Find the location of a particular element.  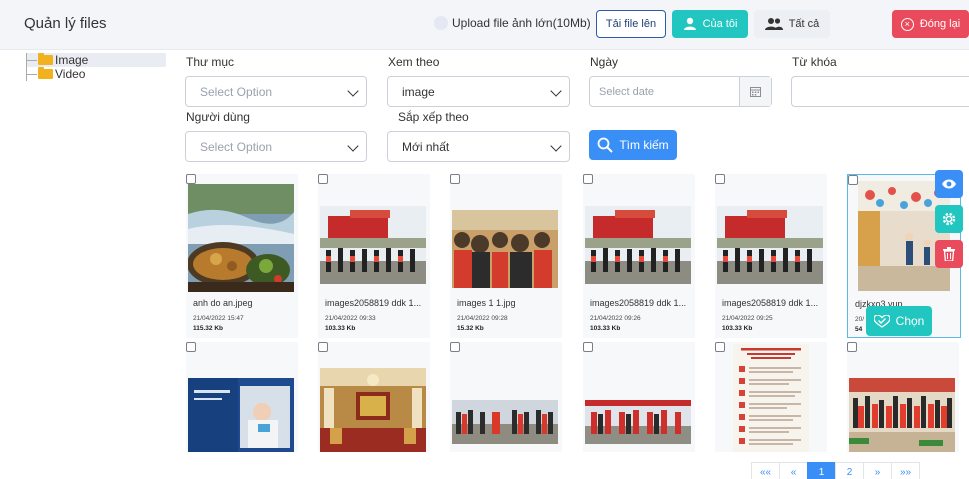

folder-filter-label: Thư mục is located at coordinates (210, 62).